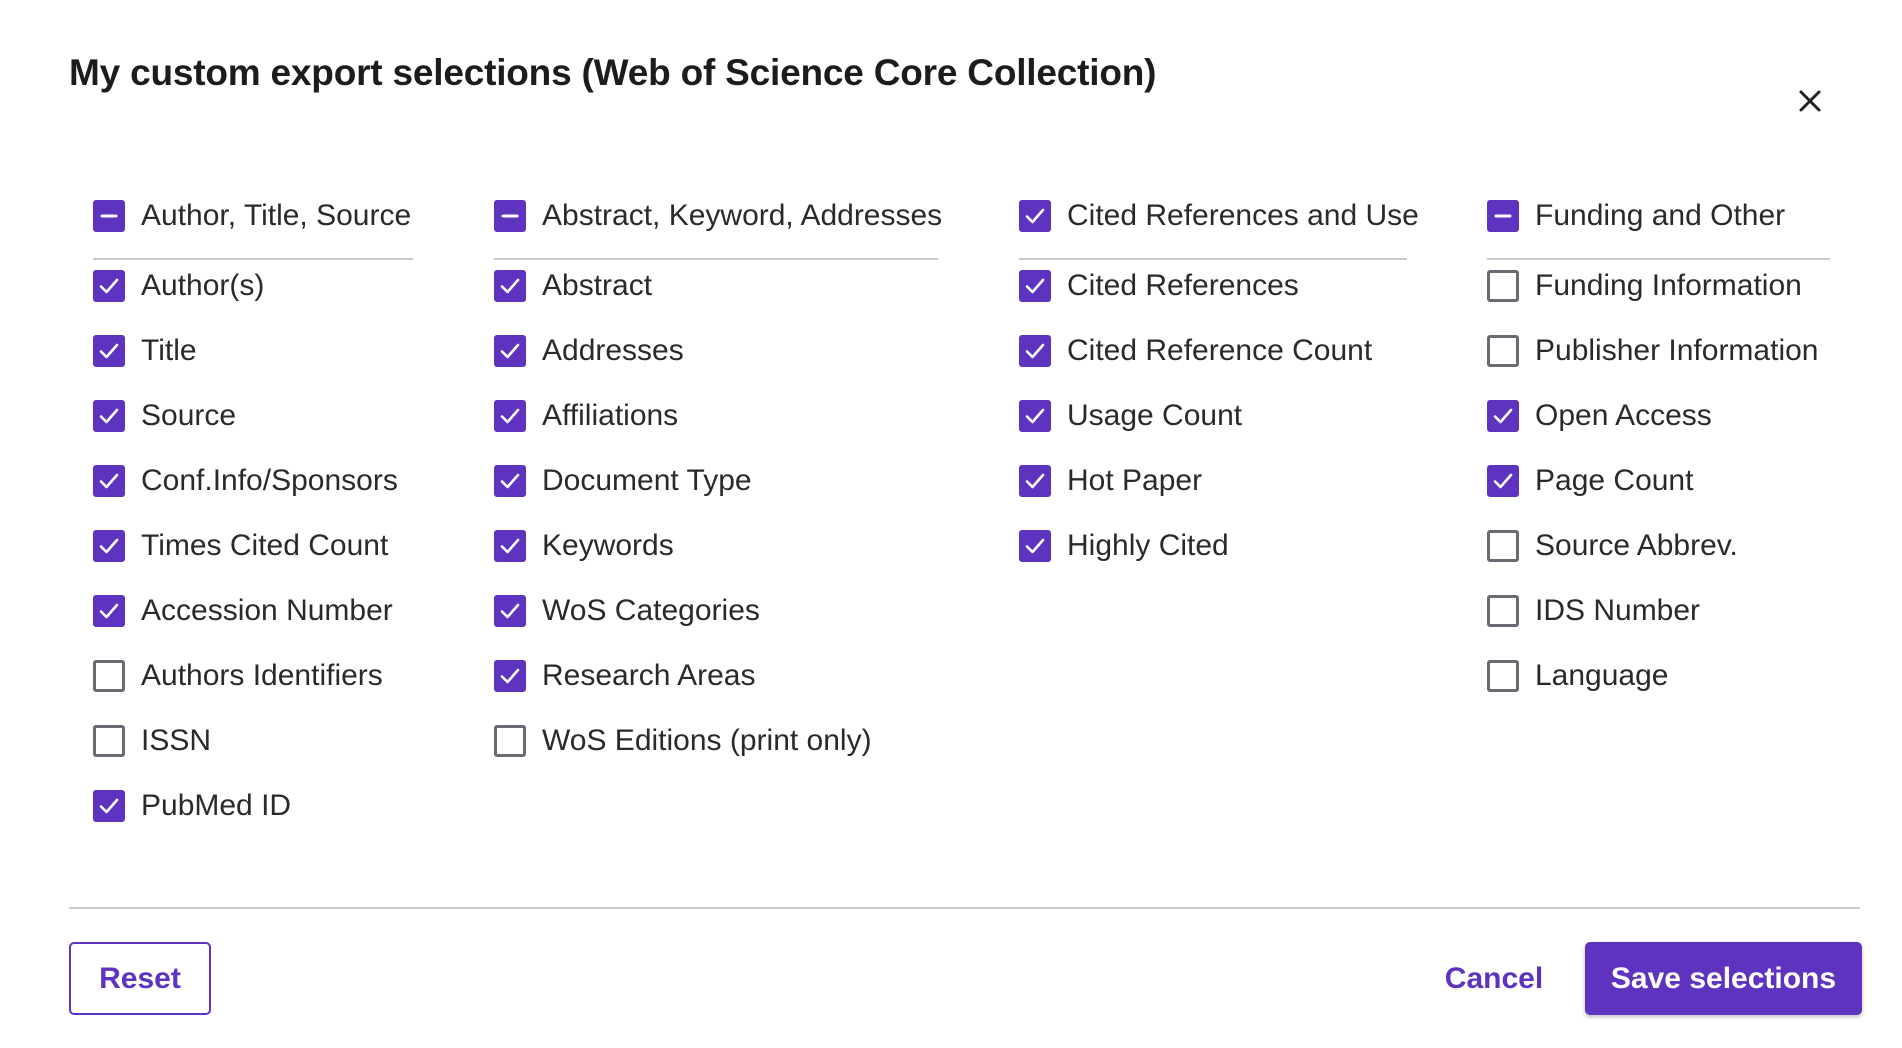 Image resolution: width=1902 pixels, height=1048 pixels. I want to click on option-language: Language, so click(1658, 676).